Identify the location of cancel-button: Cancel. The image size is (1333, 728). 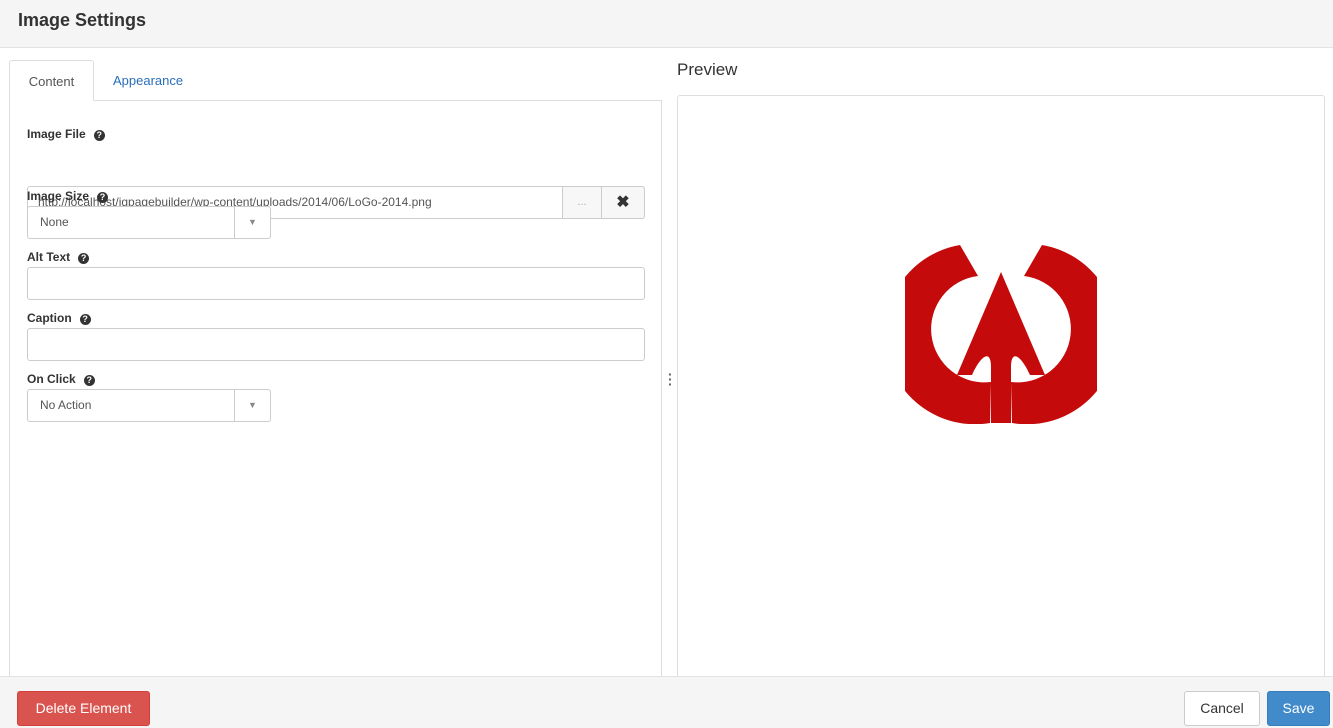
(1222, 708).